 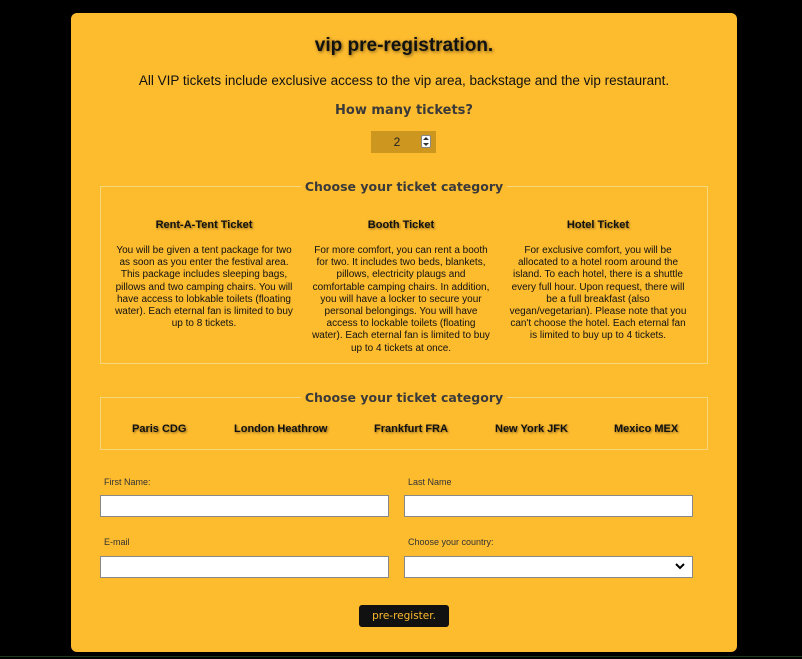 I want to click on airport-frankfurt-fra: Frankfurt FRA, so click(x=411, y=429).